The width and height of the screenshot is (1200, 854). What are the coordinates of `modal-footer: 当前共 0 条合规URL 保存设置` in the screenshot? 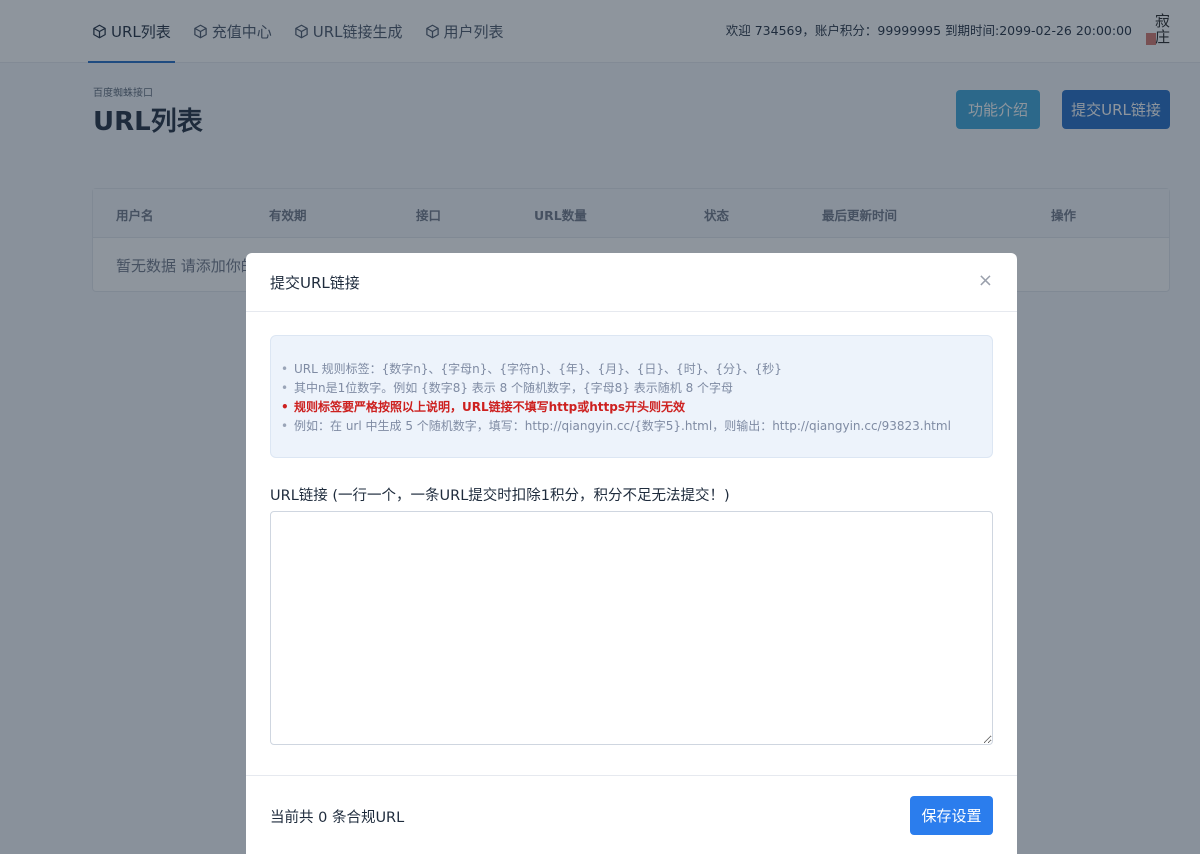 It's located at (631, 814).